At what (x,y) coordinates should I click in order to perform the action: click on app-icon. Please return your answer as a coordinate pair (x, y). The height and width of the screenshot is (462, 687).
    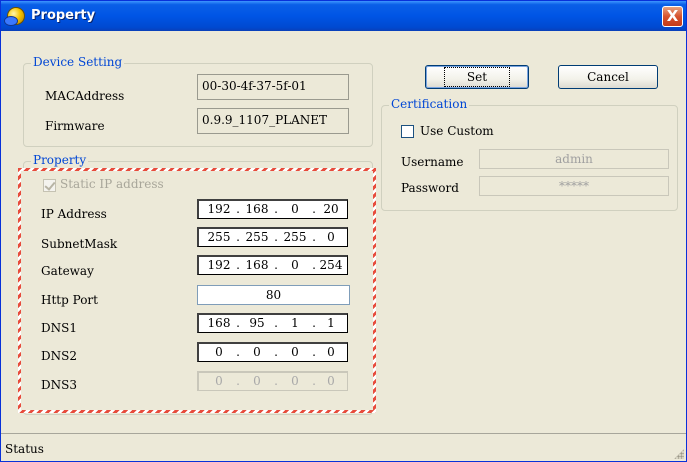
    Looking at the image, I should click on (14, 16).